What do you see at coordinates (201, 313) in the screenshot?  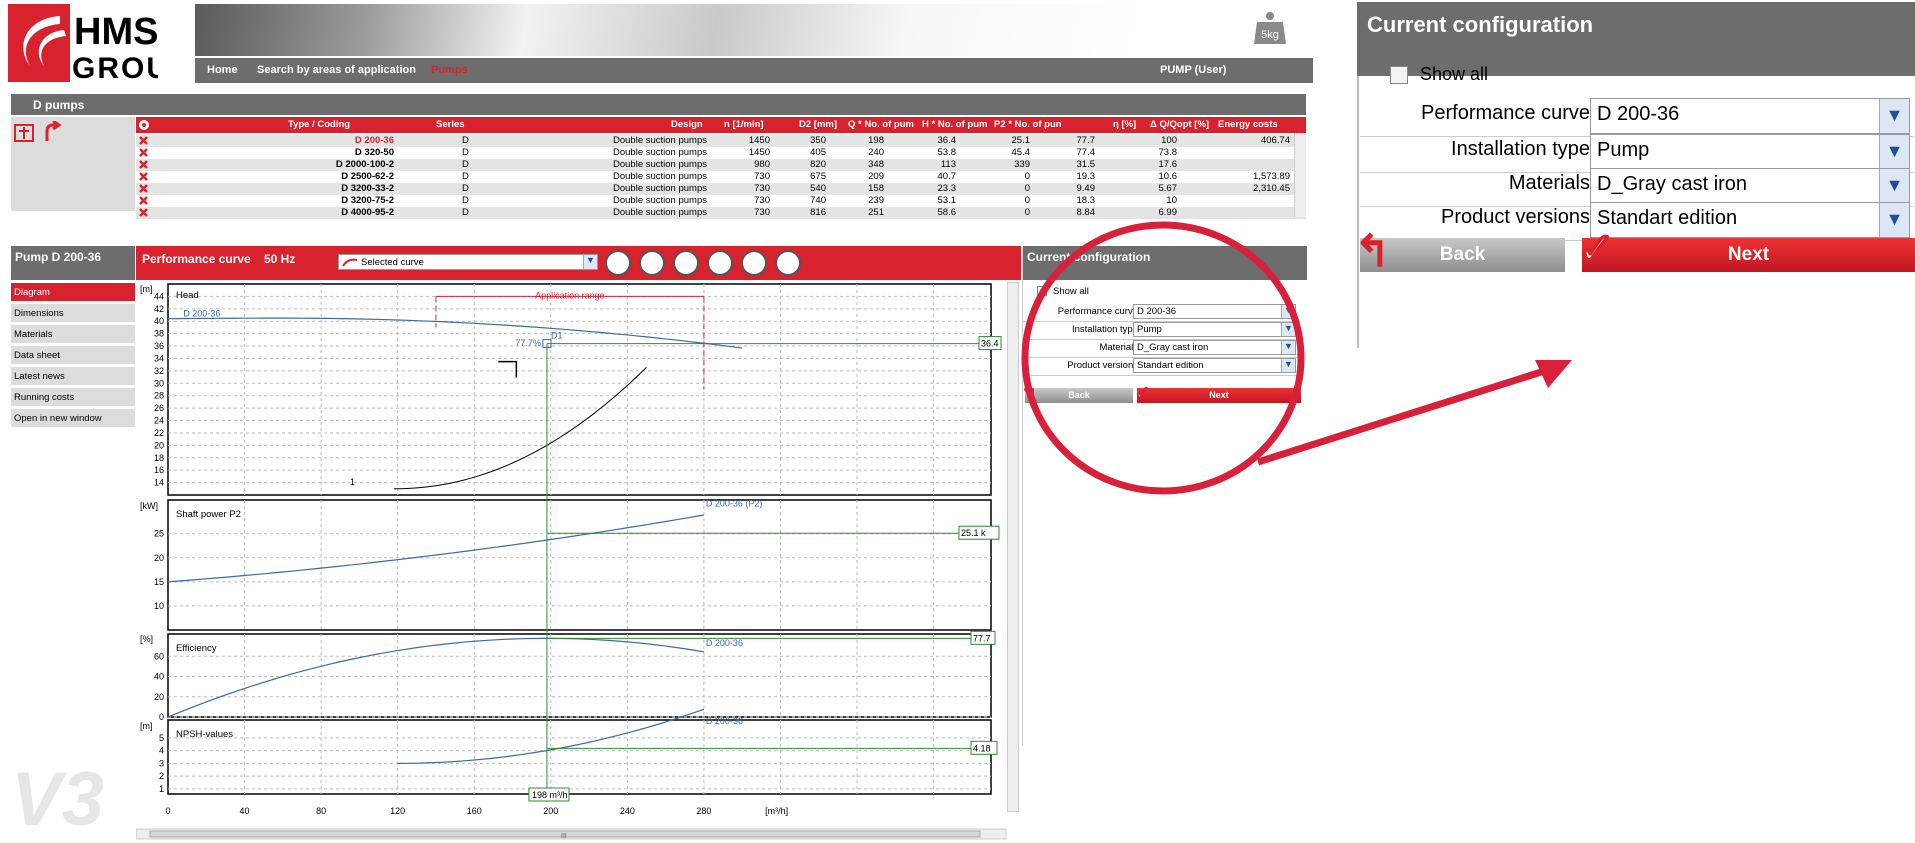 I see `head-curve-label: D 200-36` at bounding box center [201, 313].